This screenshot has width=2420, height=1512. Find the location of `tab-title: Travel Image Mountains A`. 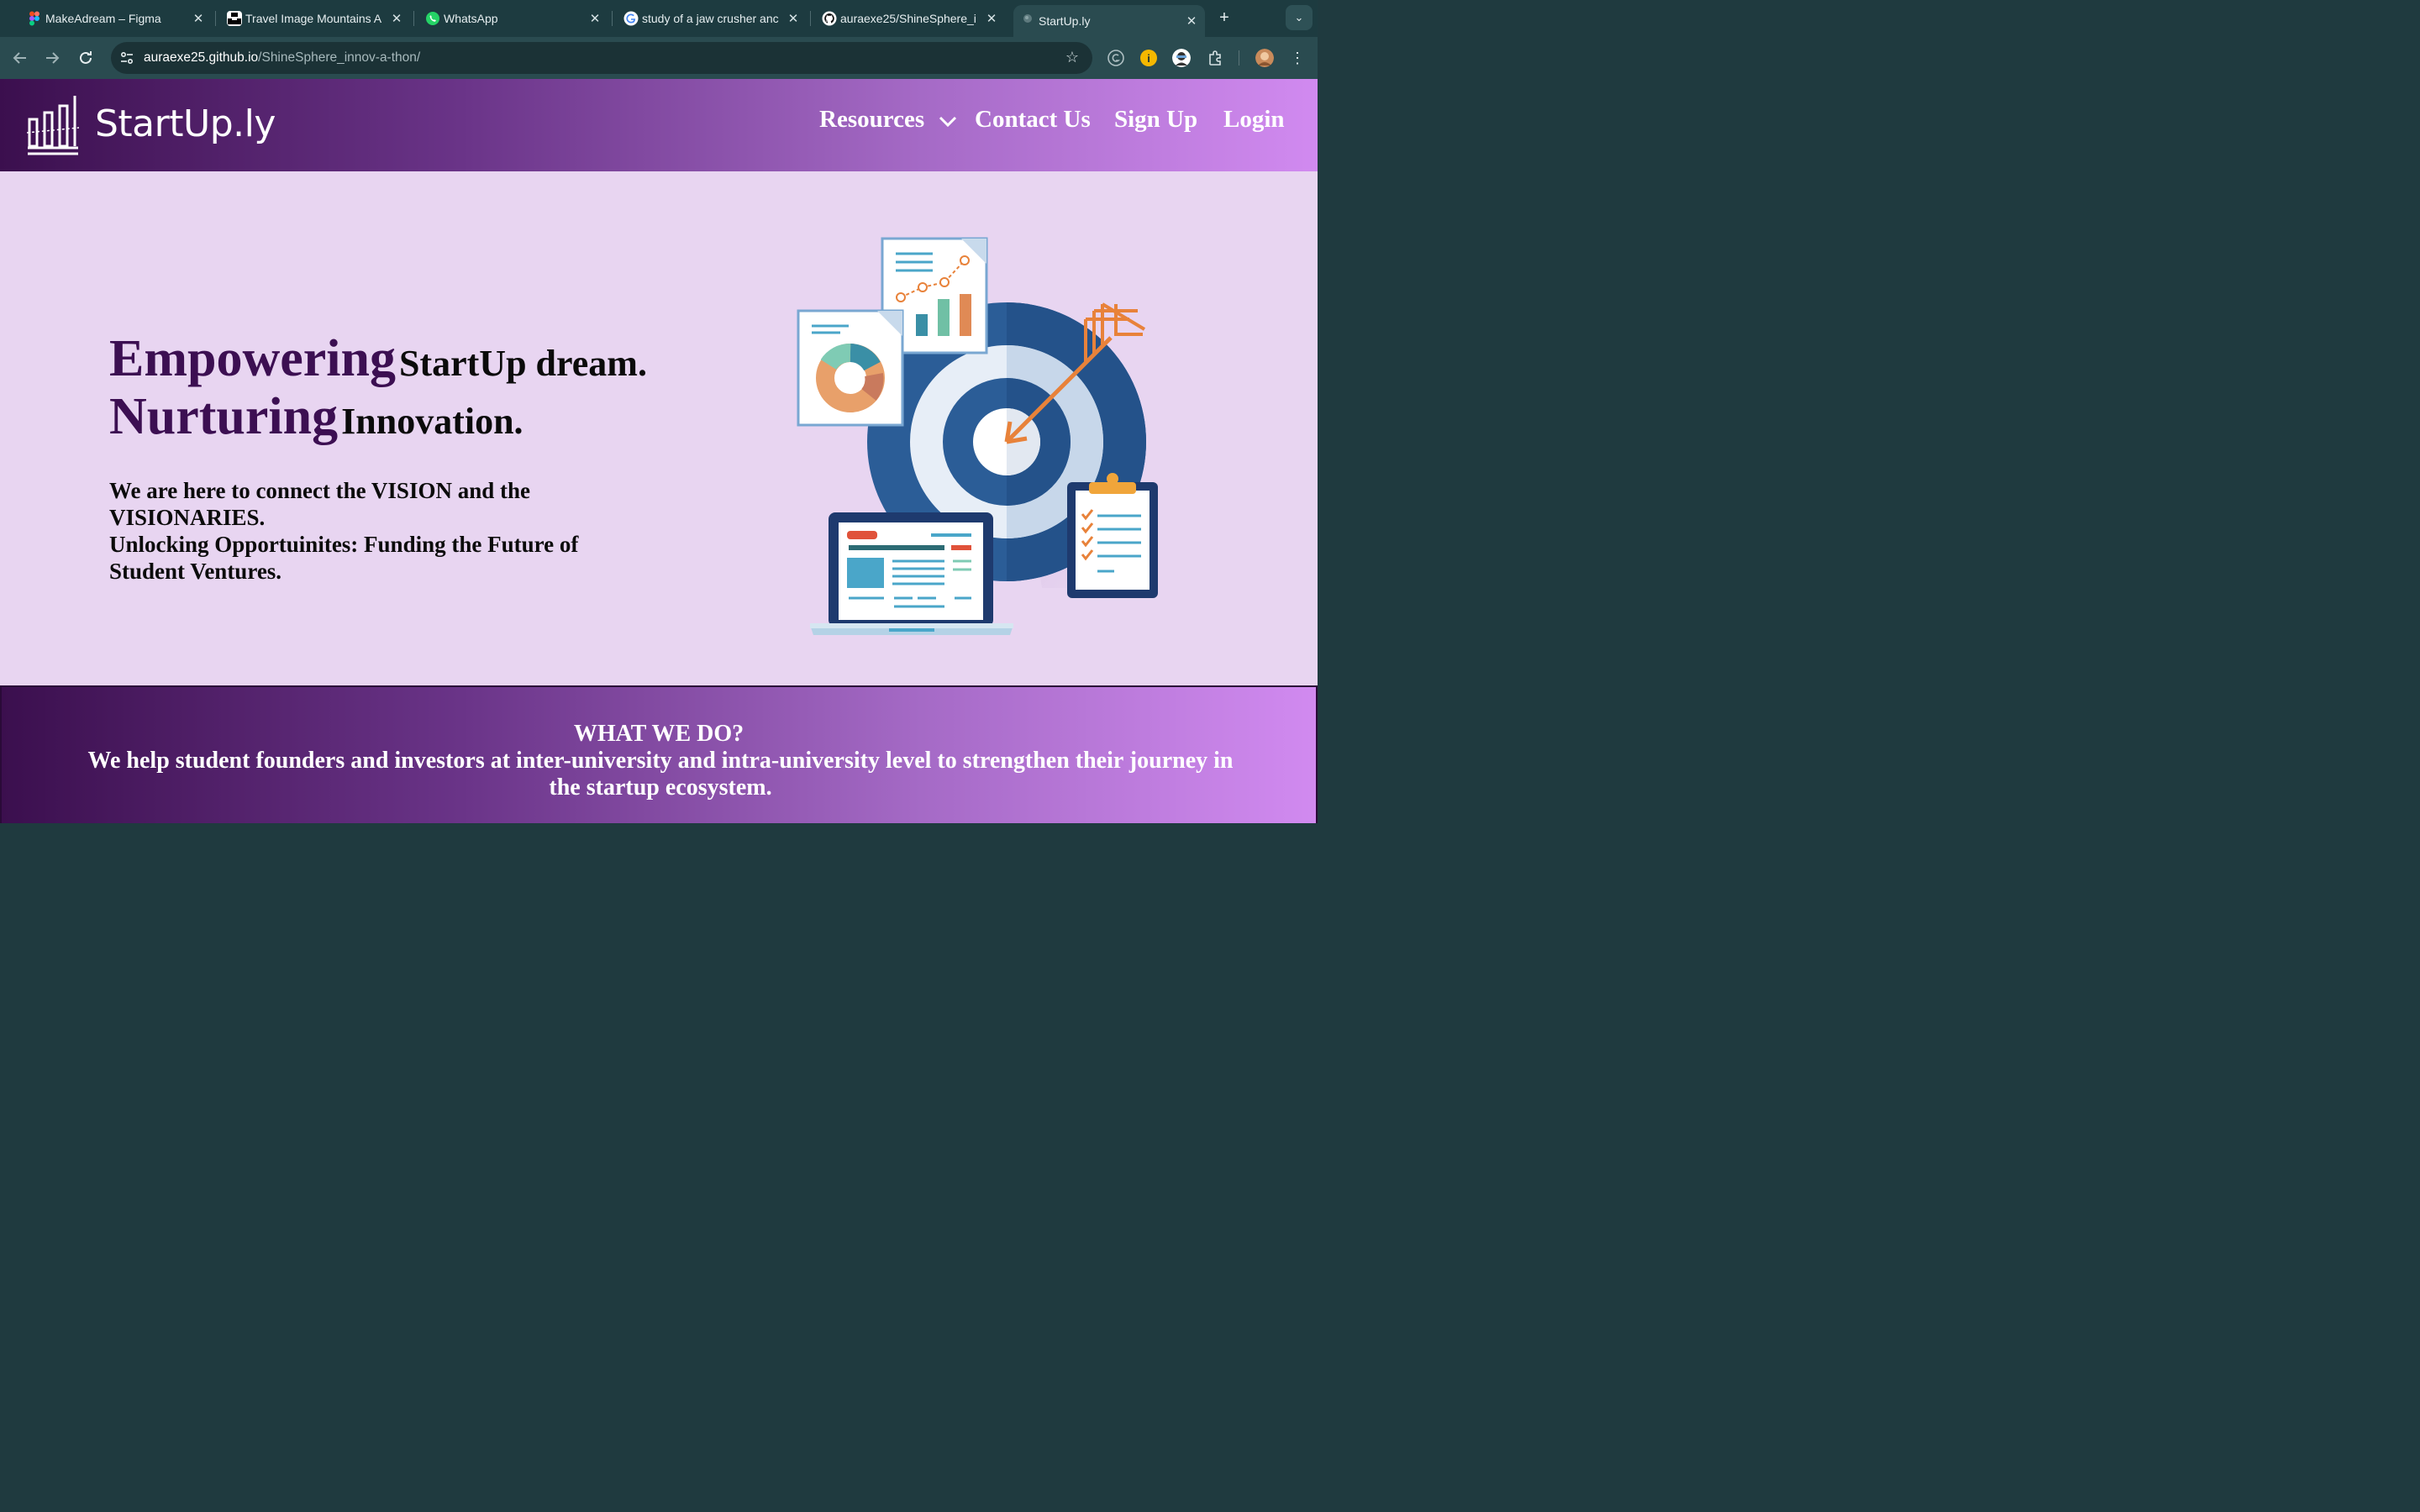

tab-title: Travel Image Mountains A is located at coordinates (314, 18).